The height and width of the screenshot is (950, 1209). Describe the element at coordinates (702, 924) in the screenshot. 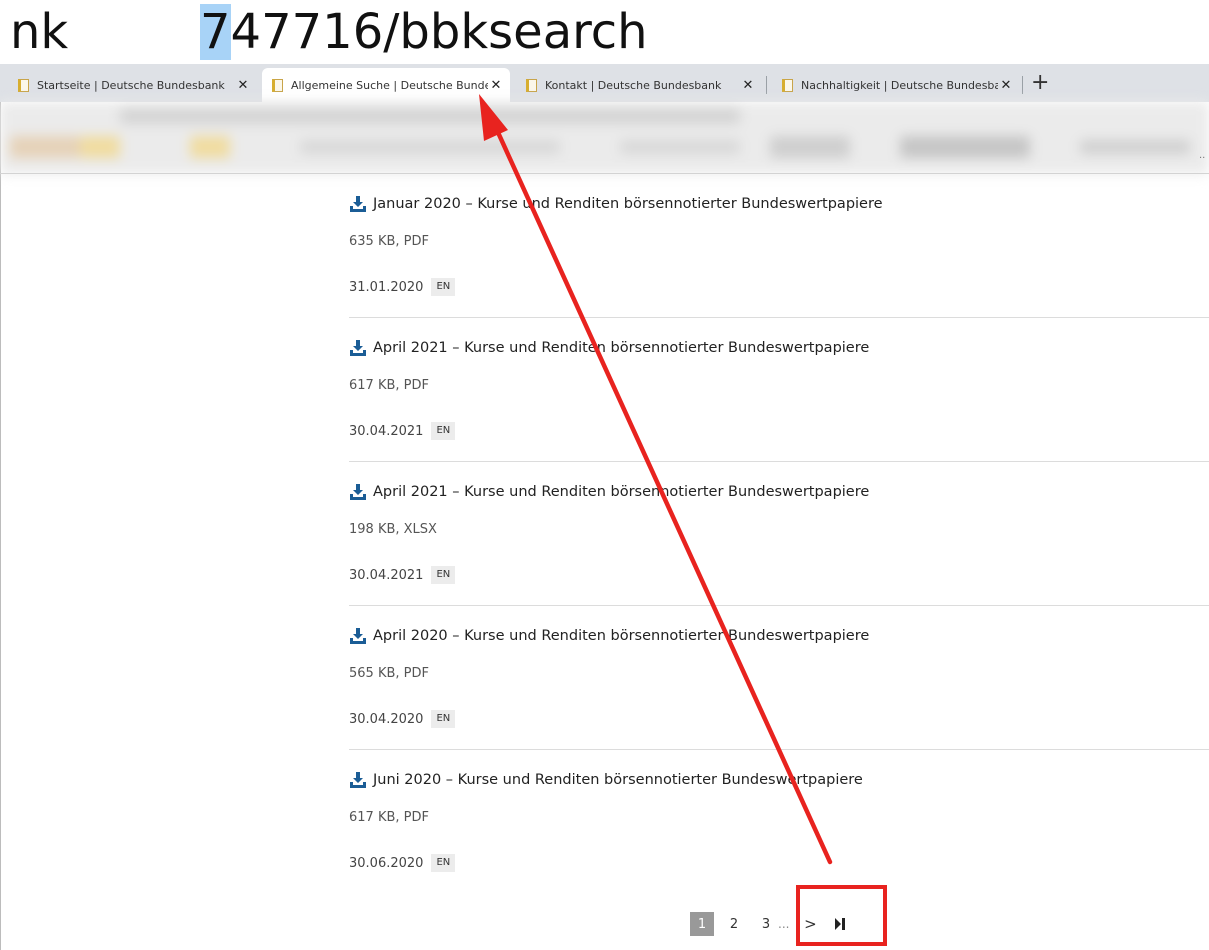

I see `page-1-button: 1` at that location.